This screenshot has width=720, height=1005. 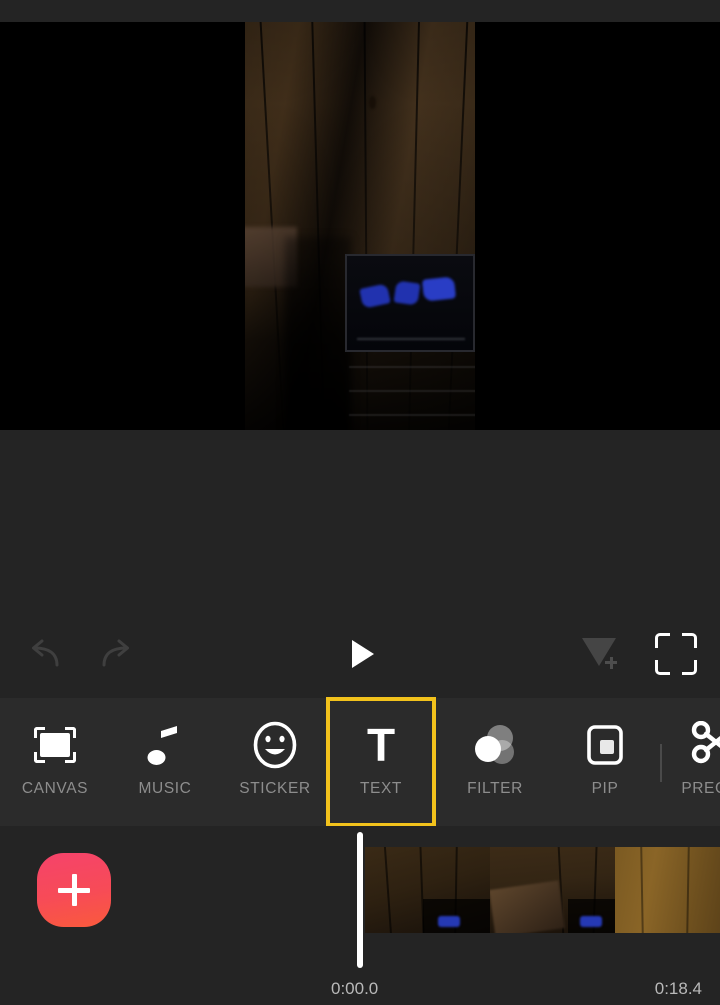 What do you see at coordinates (678, 988) in the screenshot?
I see `timecode-end: 0:18.4` at bounding box center [678, 988].